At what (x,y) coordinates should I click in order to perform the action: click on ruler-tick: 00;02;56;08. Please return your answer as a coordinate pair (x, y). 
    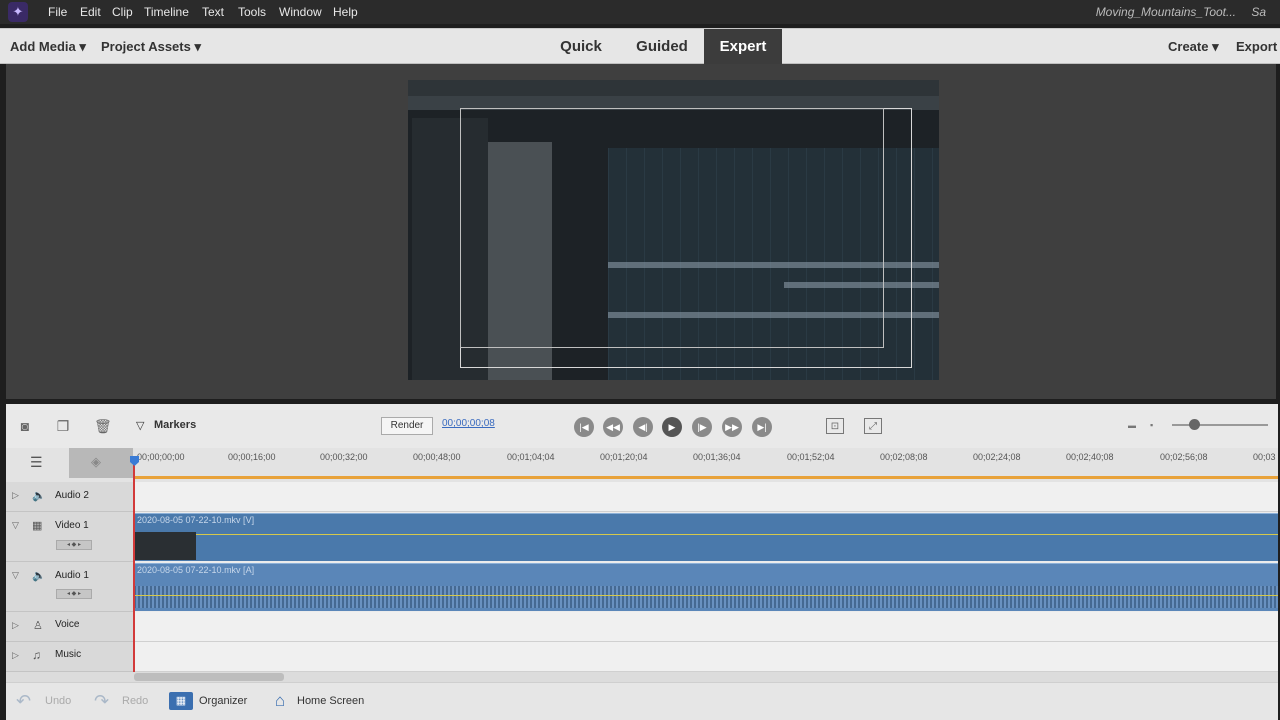
    Looking at the image, I should click on (1184, 457).